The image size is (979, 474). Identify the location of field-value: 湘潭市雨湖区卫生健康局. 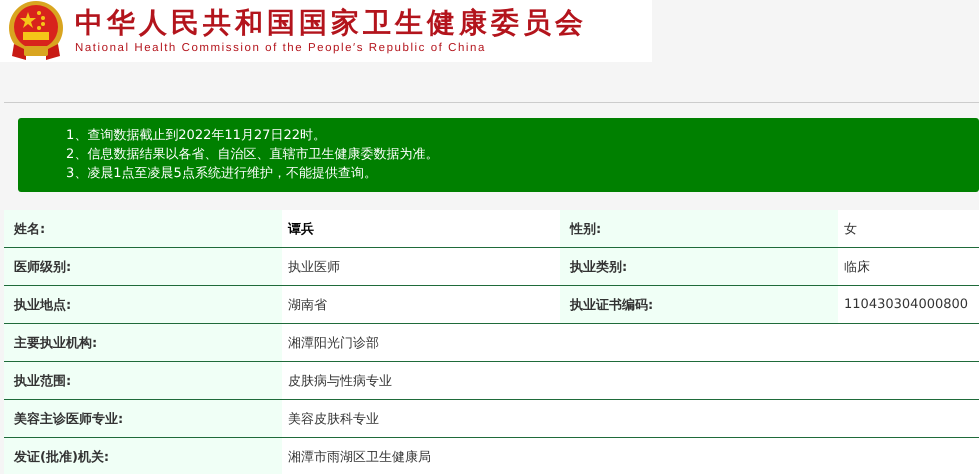
(630, 456).